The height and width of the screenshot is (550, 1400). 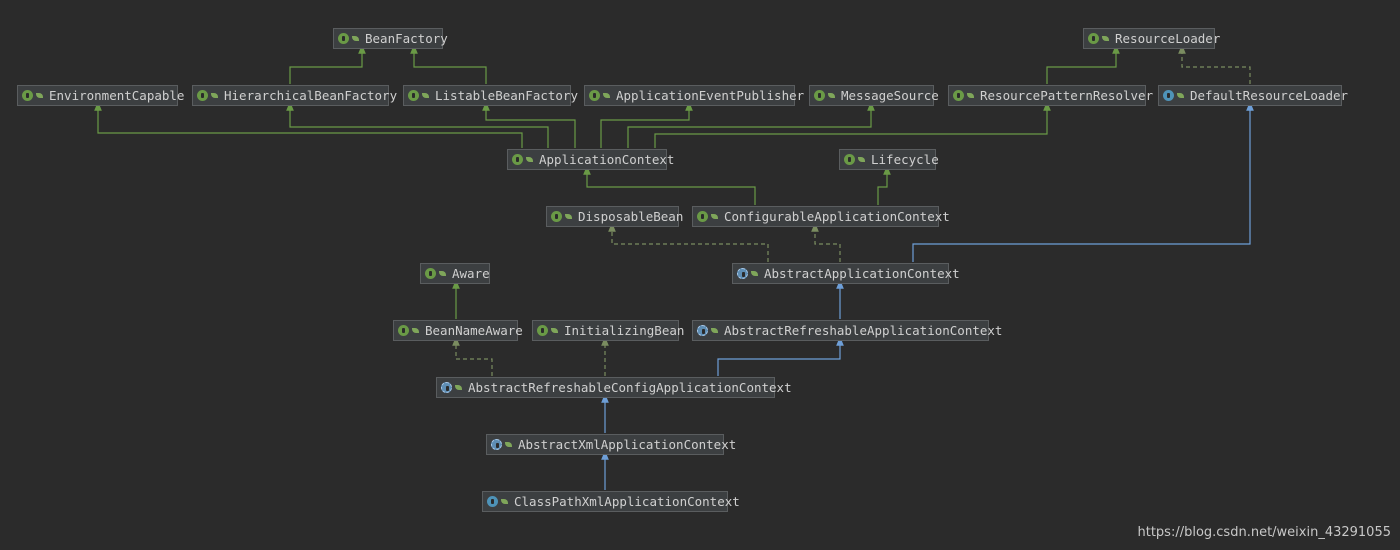 I want to click on node-environmentcapable: EnvironmentCapable, so click(x=100, y=95).